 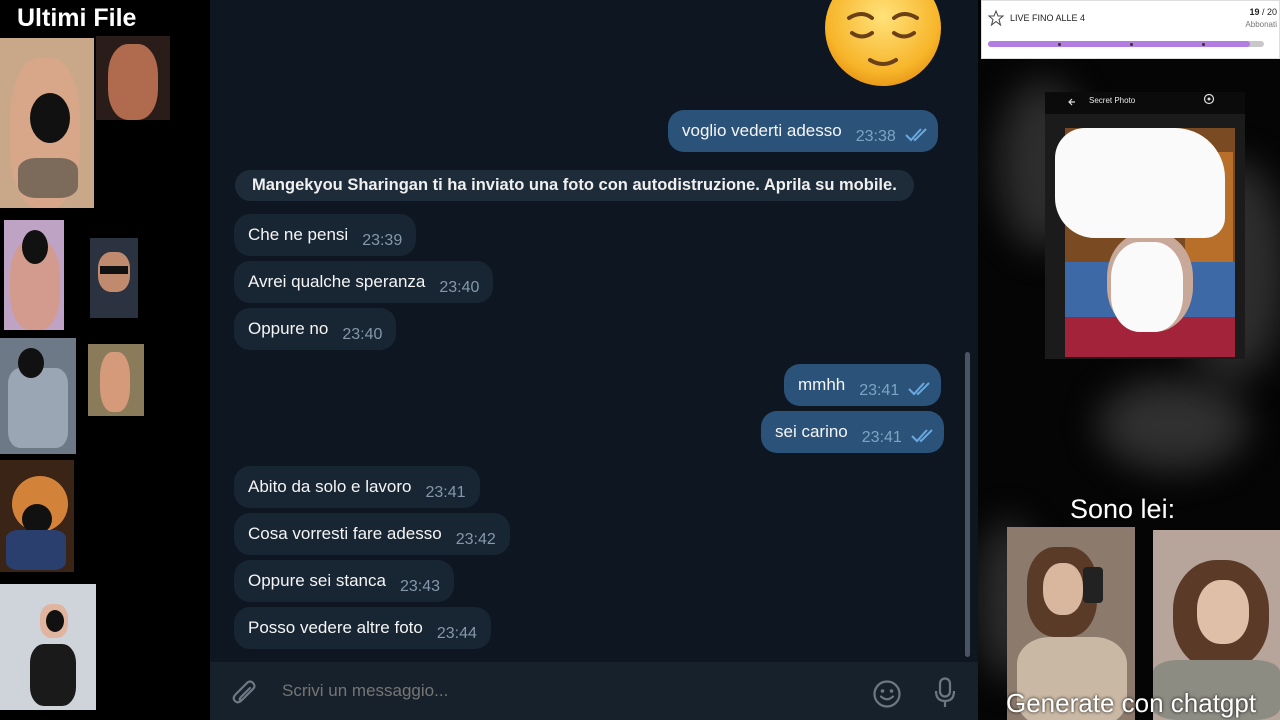 I want to click on timer-icon, so click(x=1209, y=99).